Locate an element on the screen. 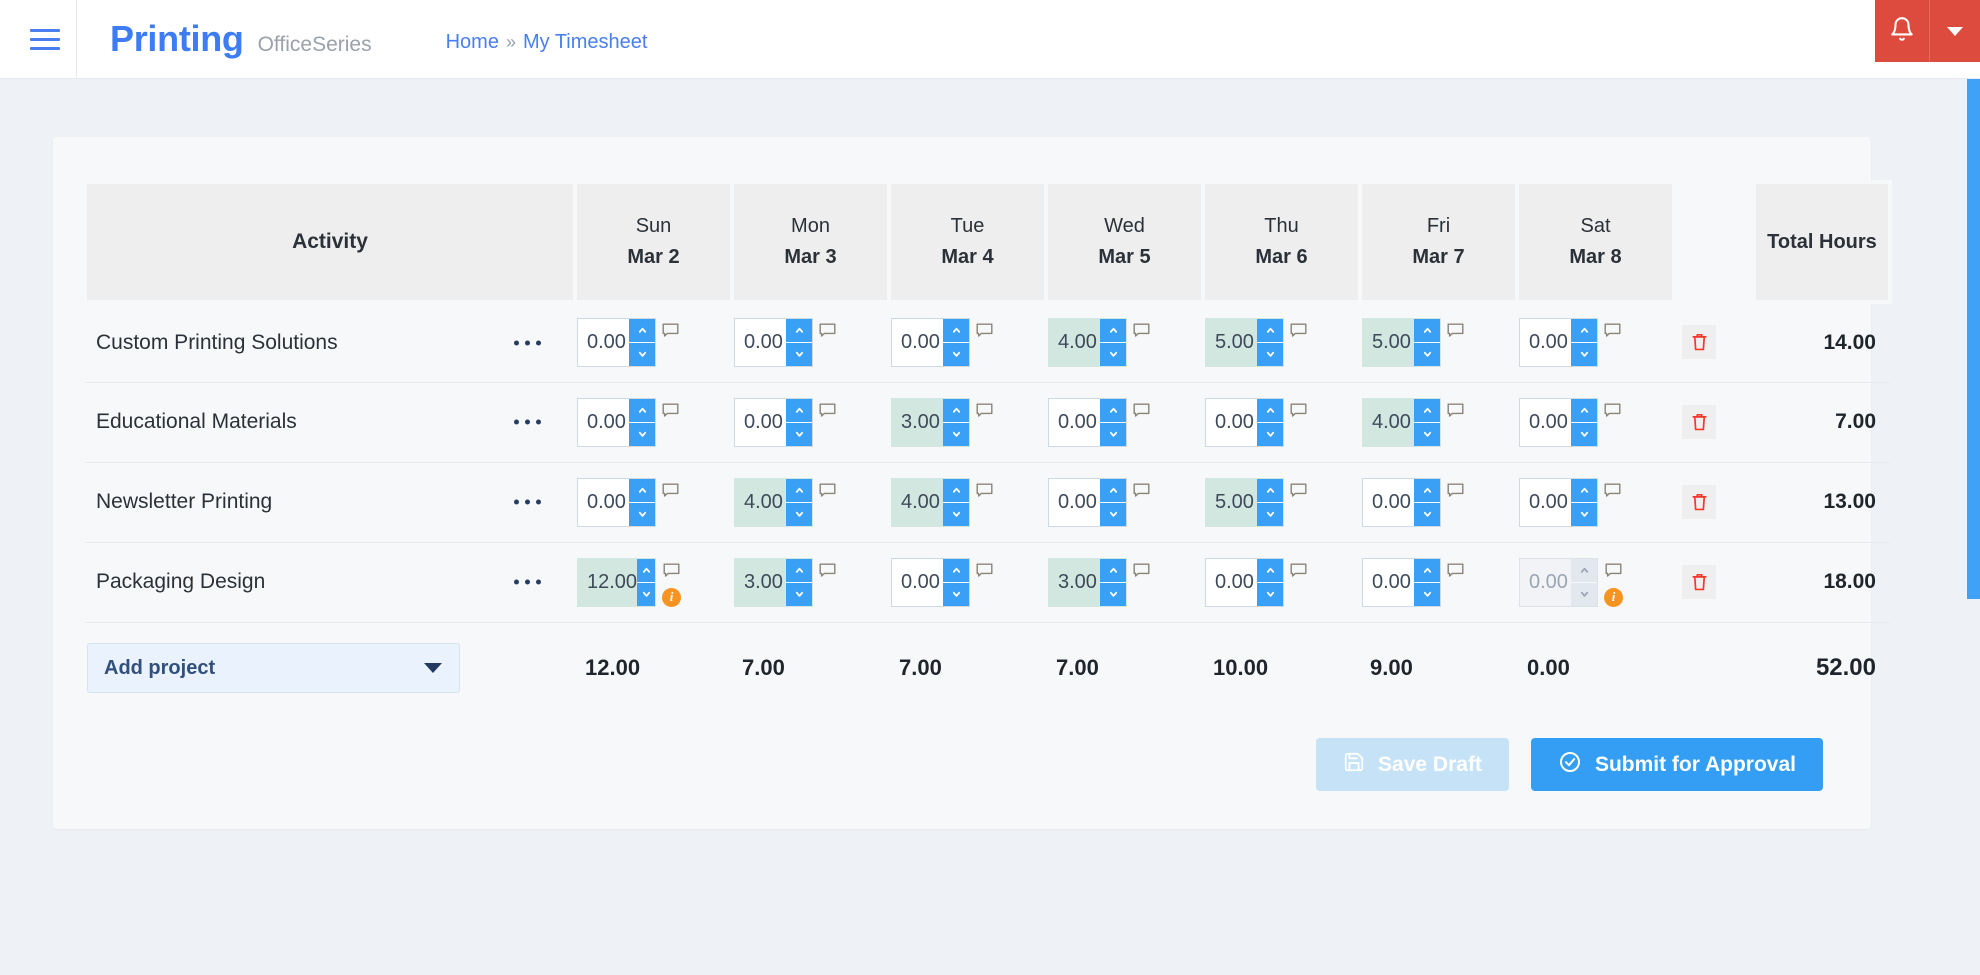 This screenshot has height=975, width=1980. hours-input-tue: 0.00 is located at coordinates (930, 582).